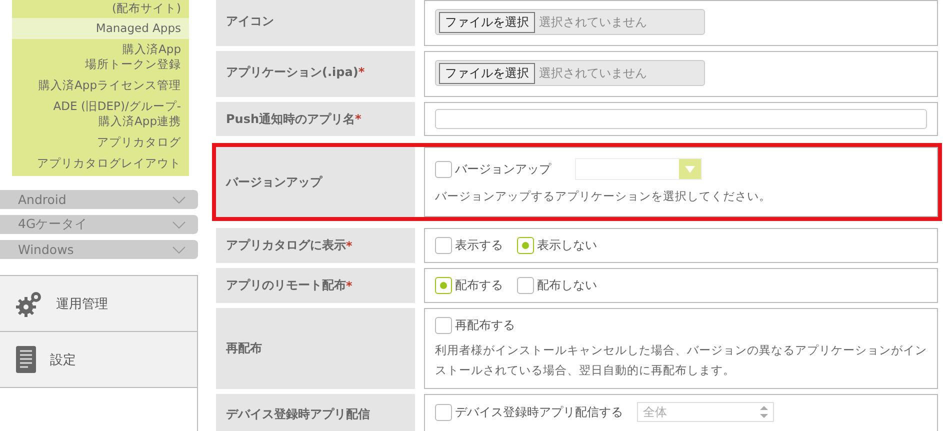  What do you see at coordinates (100, 9) in the screenshot?
I see `menu-item: (配布サイト)` at bounding box center [100, 9].